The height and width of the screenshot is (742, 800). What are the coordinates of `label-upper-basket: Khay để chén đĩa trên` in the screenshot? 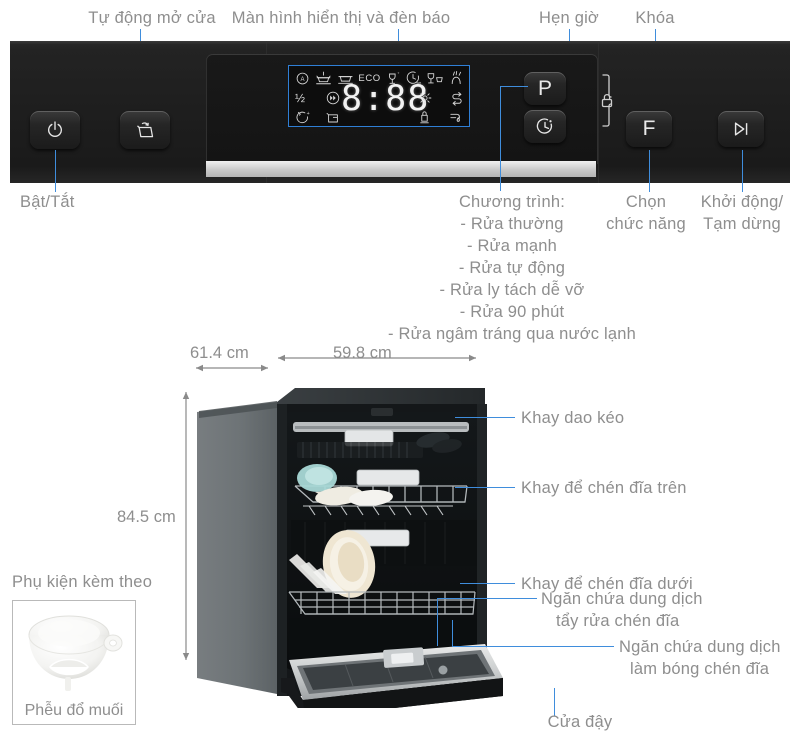 It's located at (604, 488).